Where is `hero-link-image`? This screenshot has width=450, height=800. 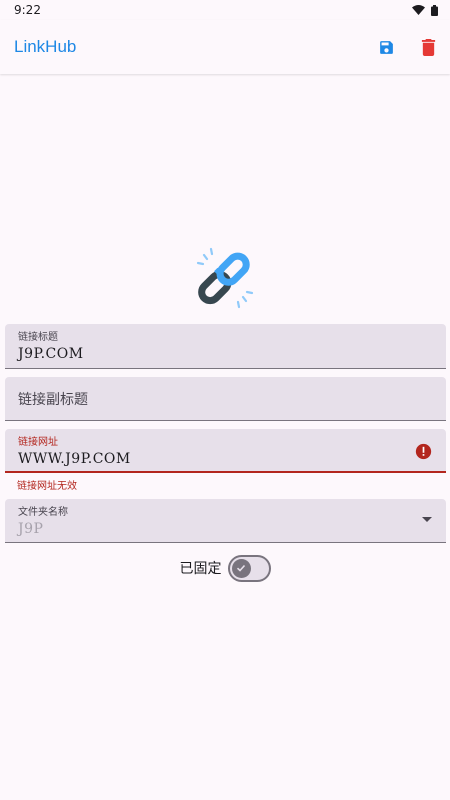 hero-link-image is located at coordinates (225, 278).